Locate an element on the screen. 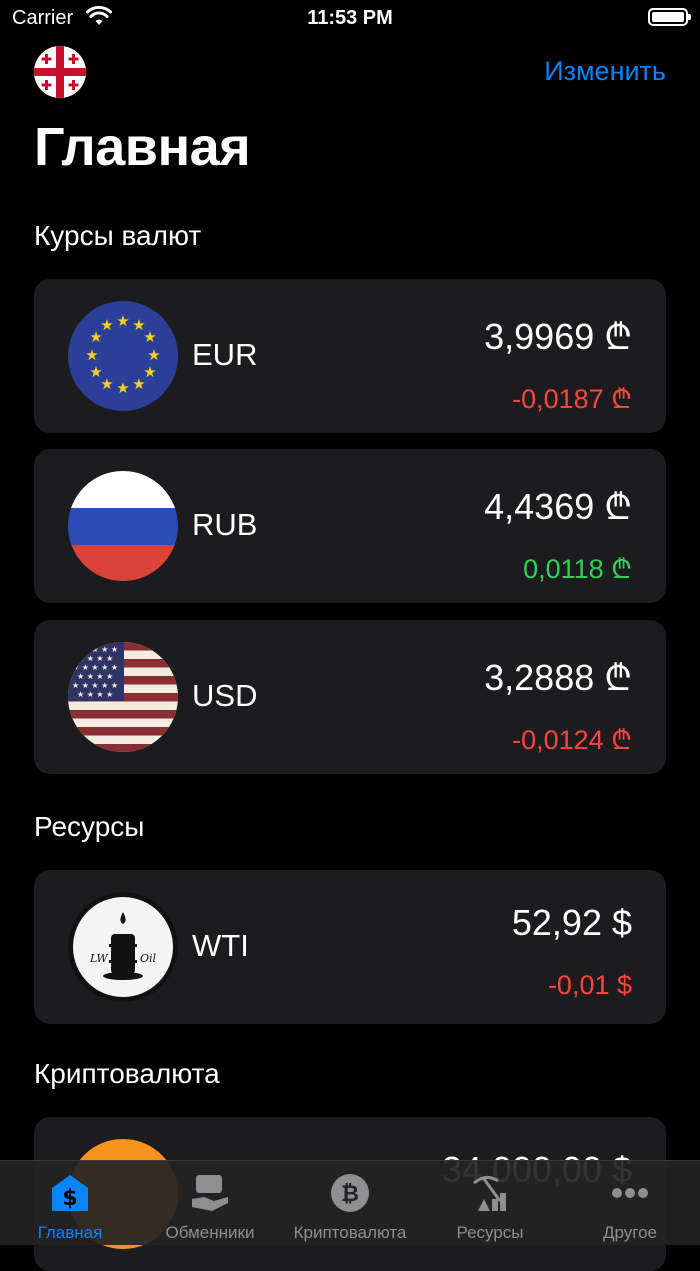  currency-code: EUR is located at coordinates (225, 354).